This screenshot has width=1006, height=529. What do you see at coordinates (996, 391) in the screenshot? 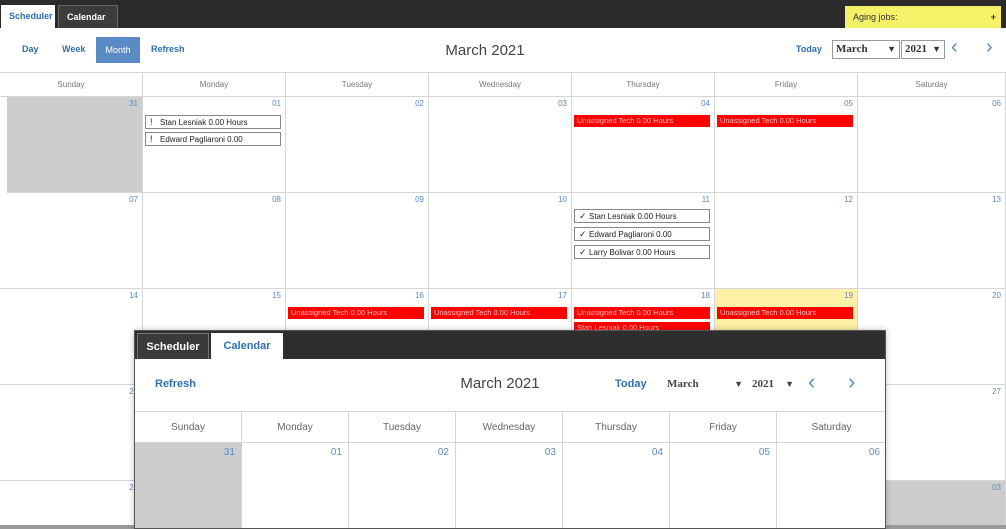
I see `day-number: 27` at bounding box center [996, 391].